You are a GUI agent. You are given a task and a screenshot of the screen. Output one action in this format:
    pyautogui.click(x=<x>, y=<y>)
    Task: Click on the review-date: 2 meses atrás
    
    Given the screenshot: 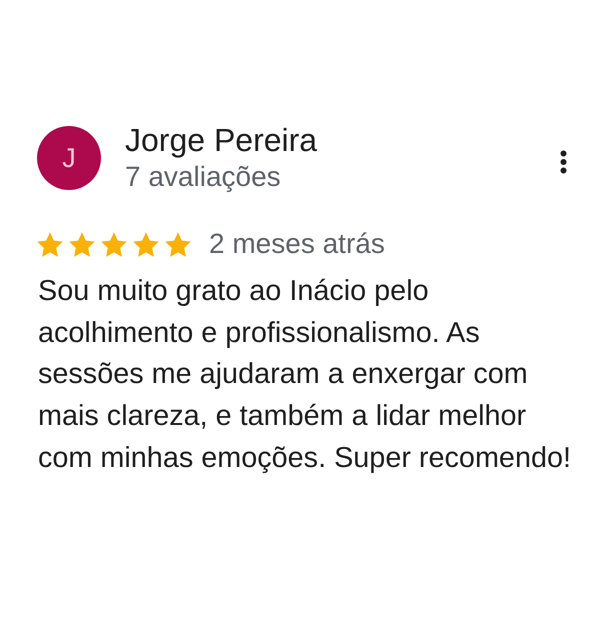 What is the action you would take?
    pyautogui.click(x=297, y=244)
    